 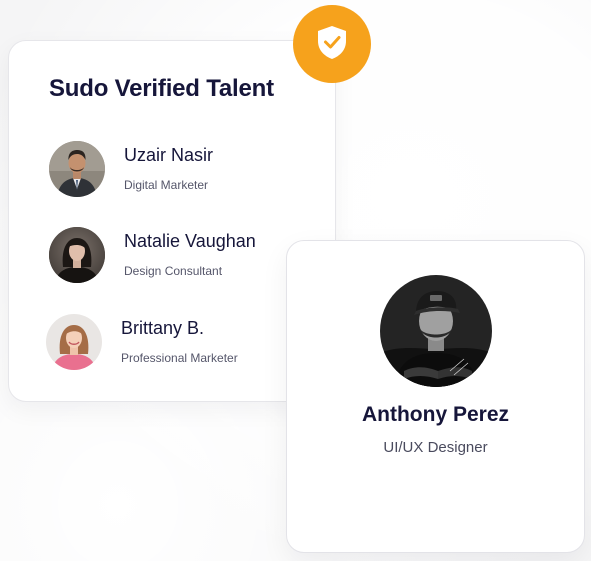 I want to click on profile-role: UI/UX Designer, so click(x=435, y=447).